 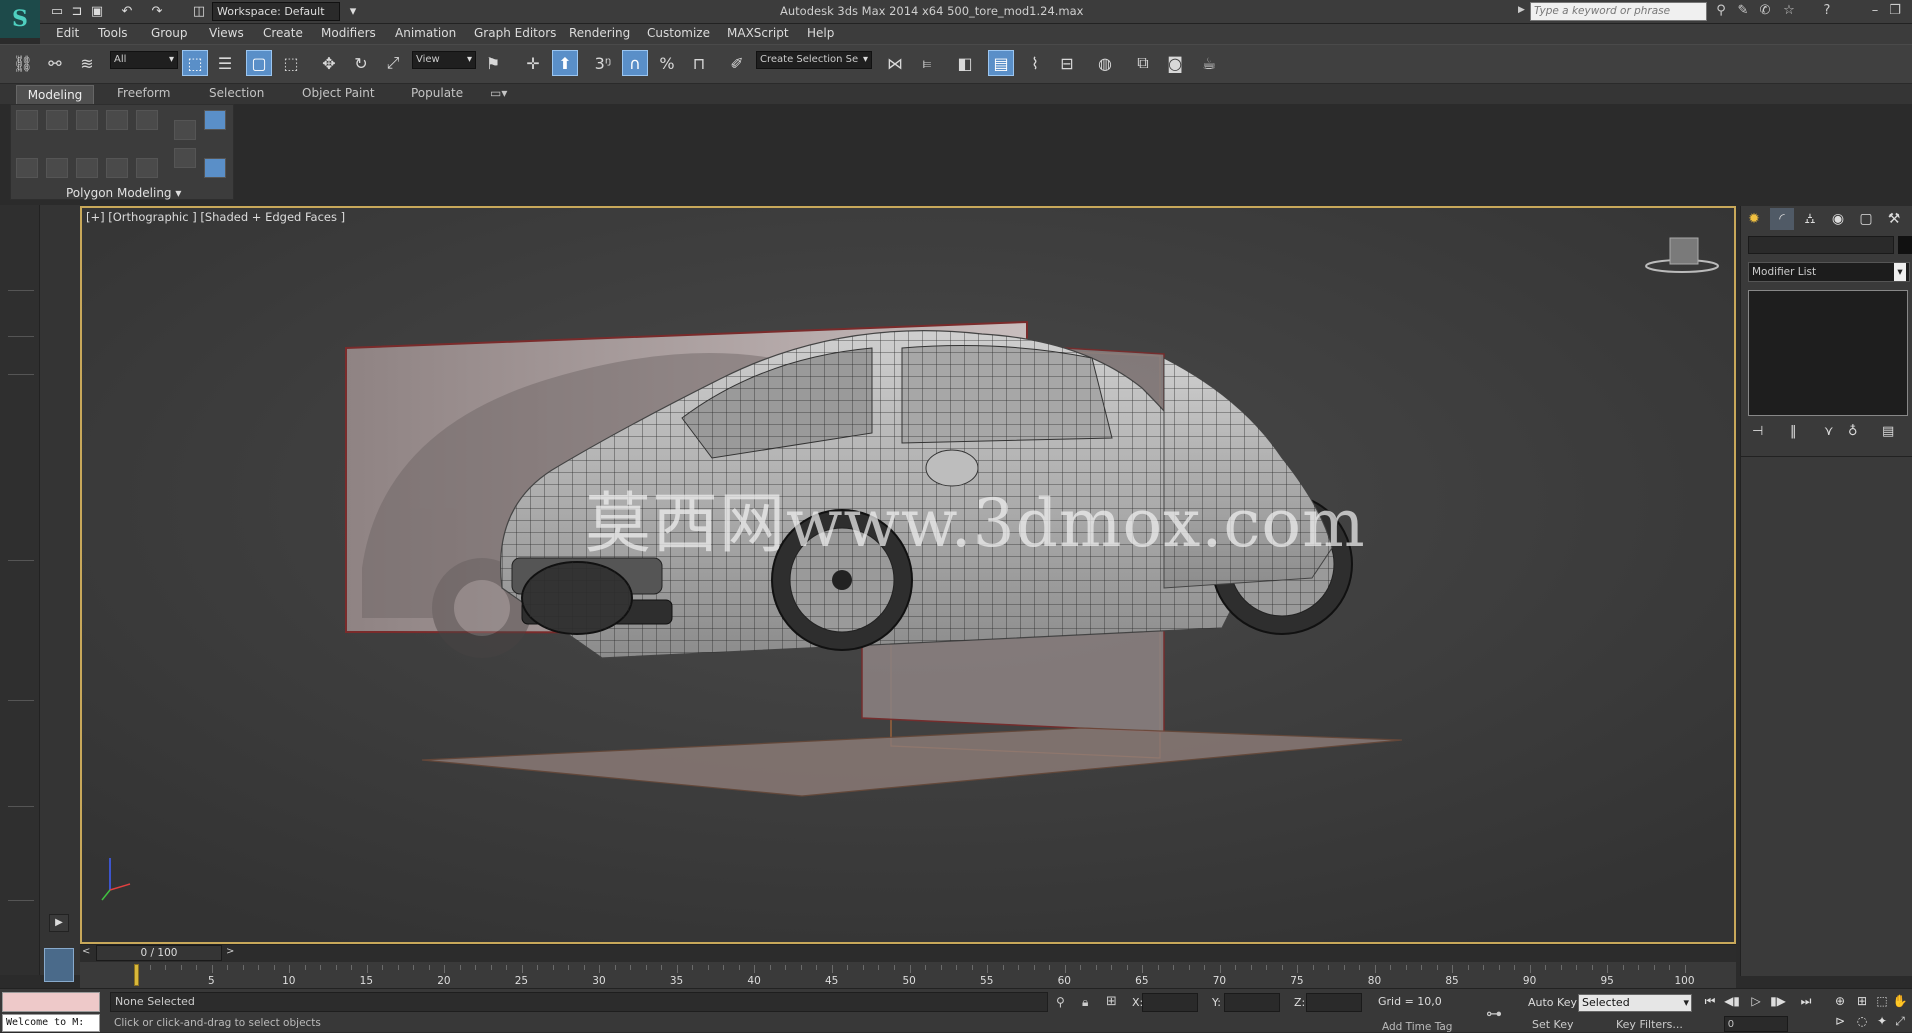 I want to click on curve-editor-icon: ⌇, so click(x=1035, y=63).